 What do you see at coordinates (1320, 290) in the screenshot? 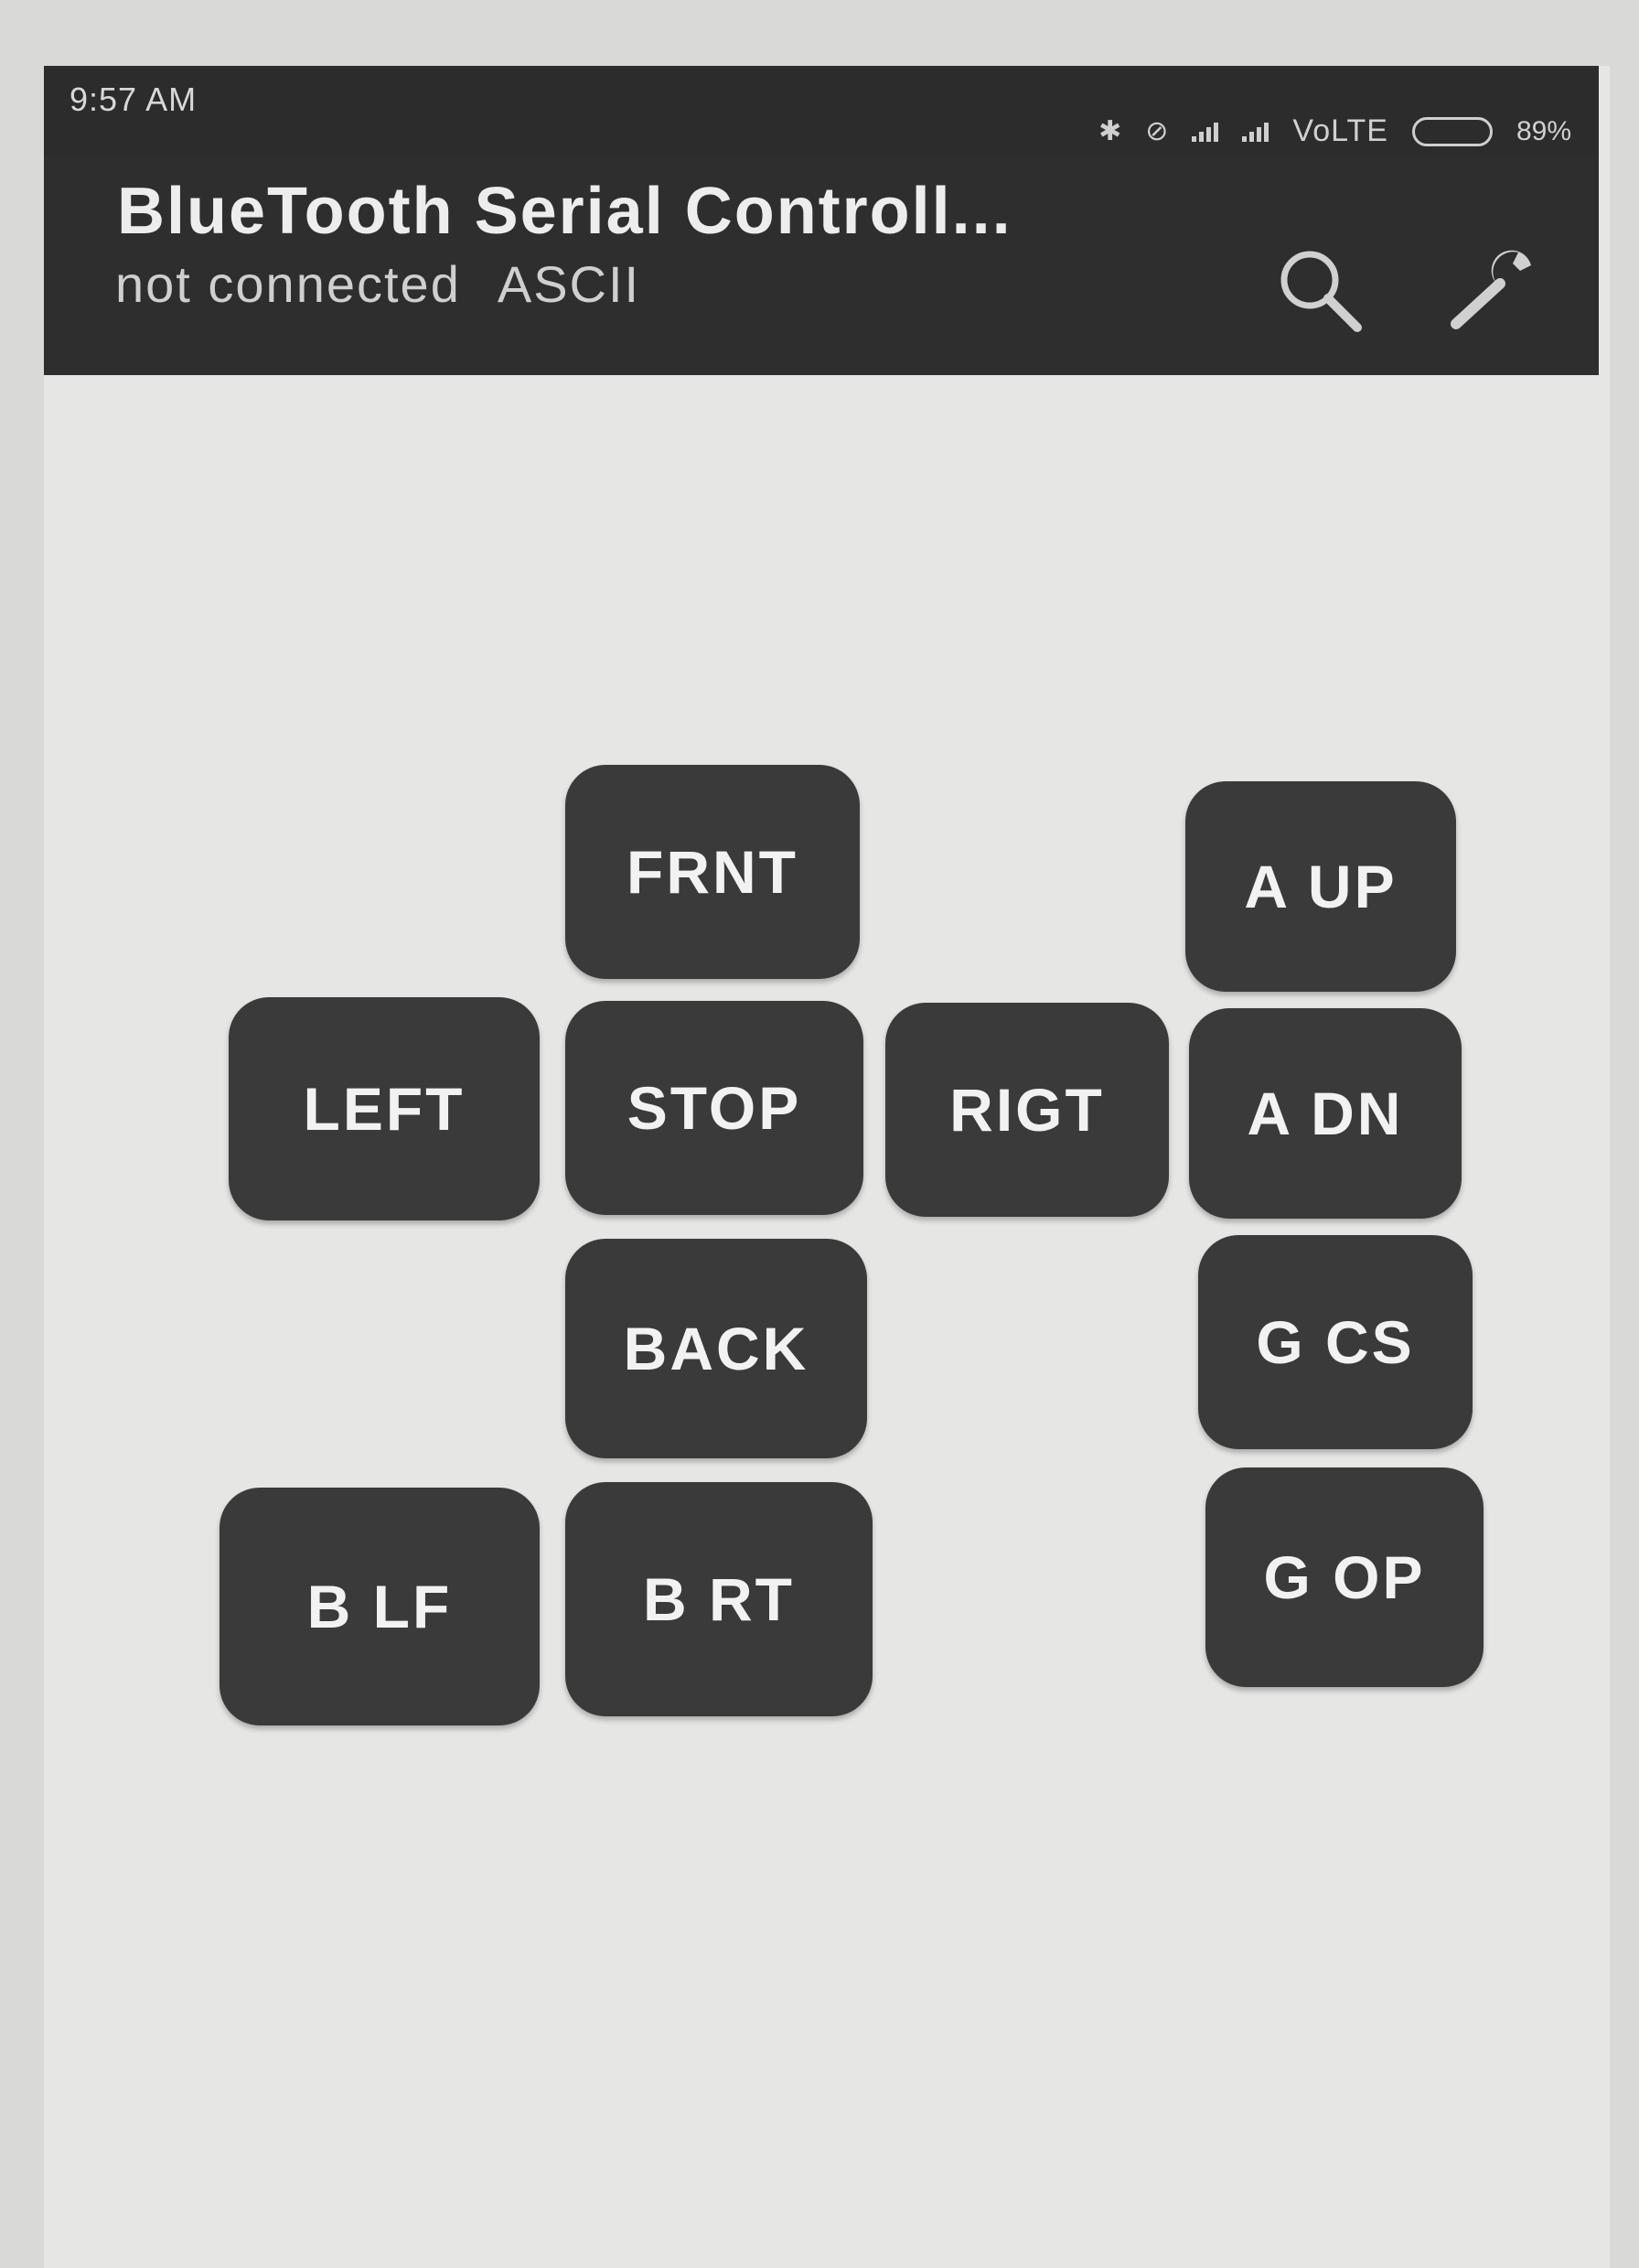
I see `search-icon` at bounding box center [1320, 290].